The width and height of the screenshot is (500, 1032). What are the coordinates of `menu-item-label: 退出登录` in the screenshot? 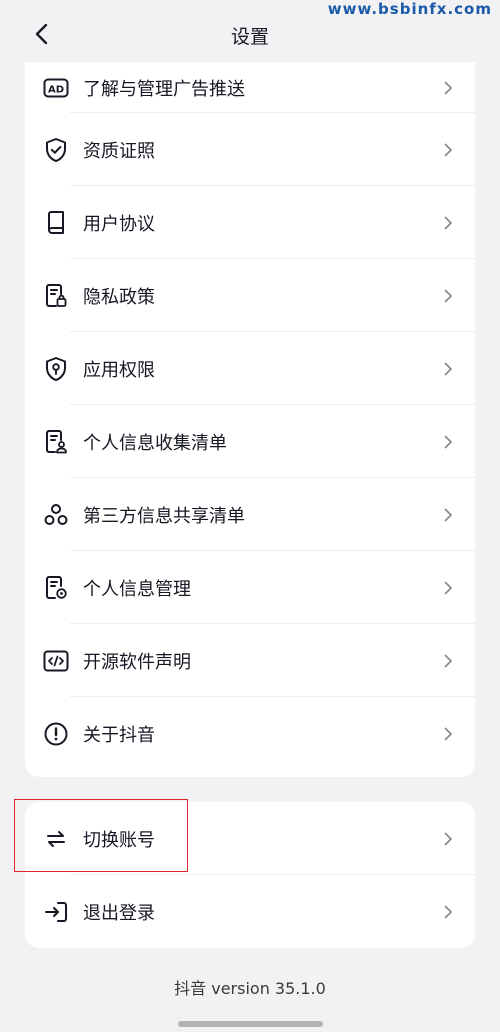 It's located at (119, 913).